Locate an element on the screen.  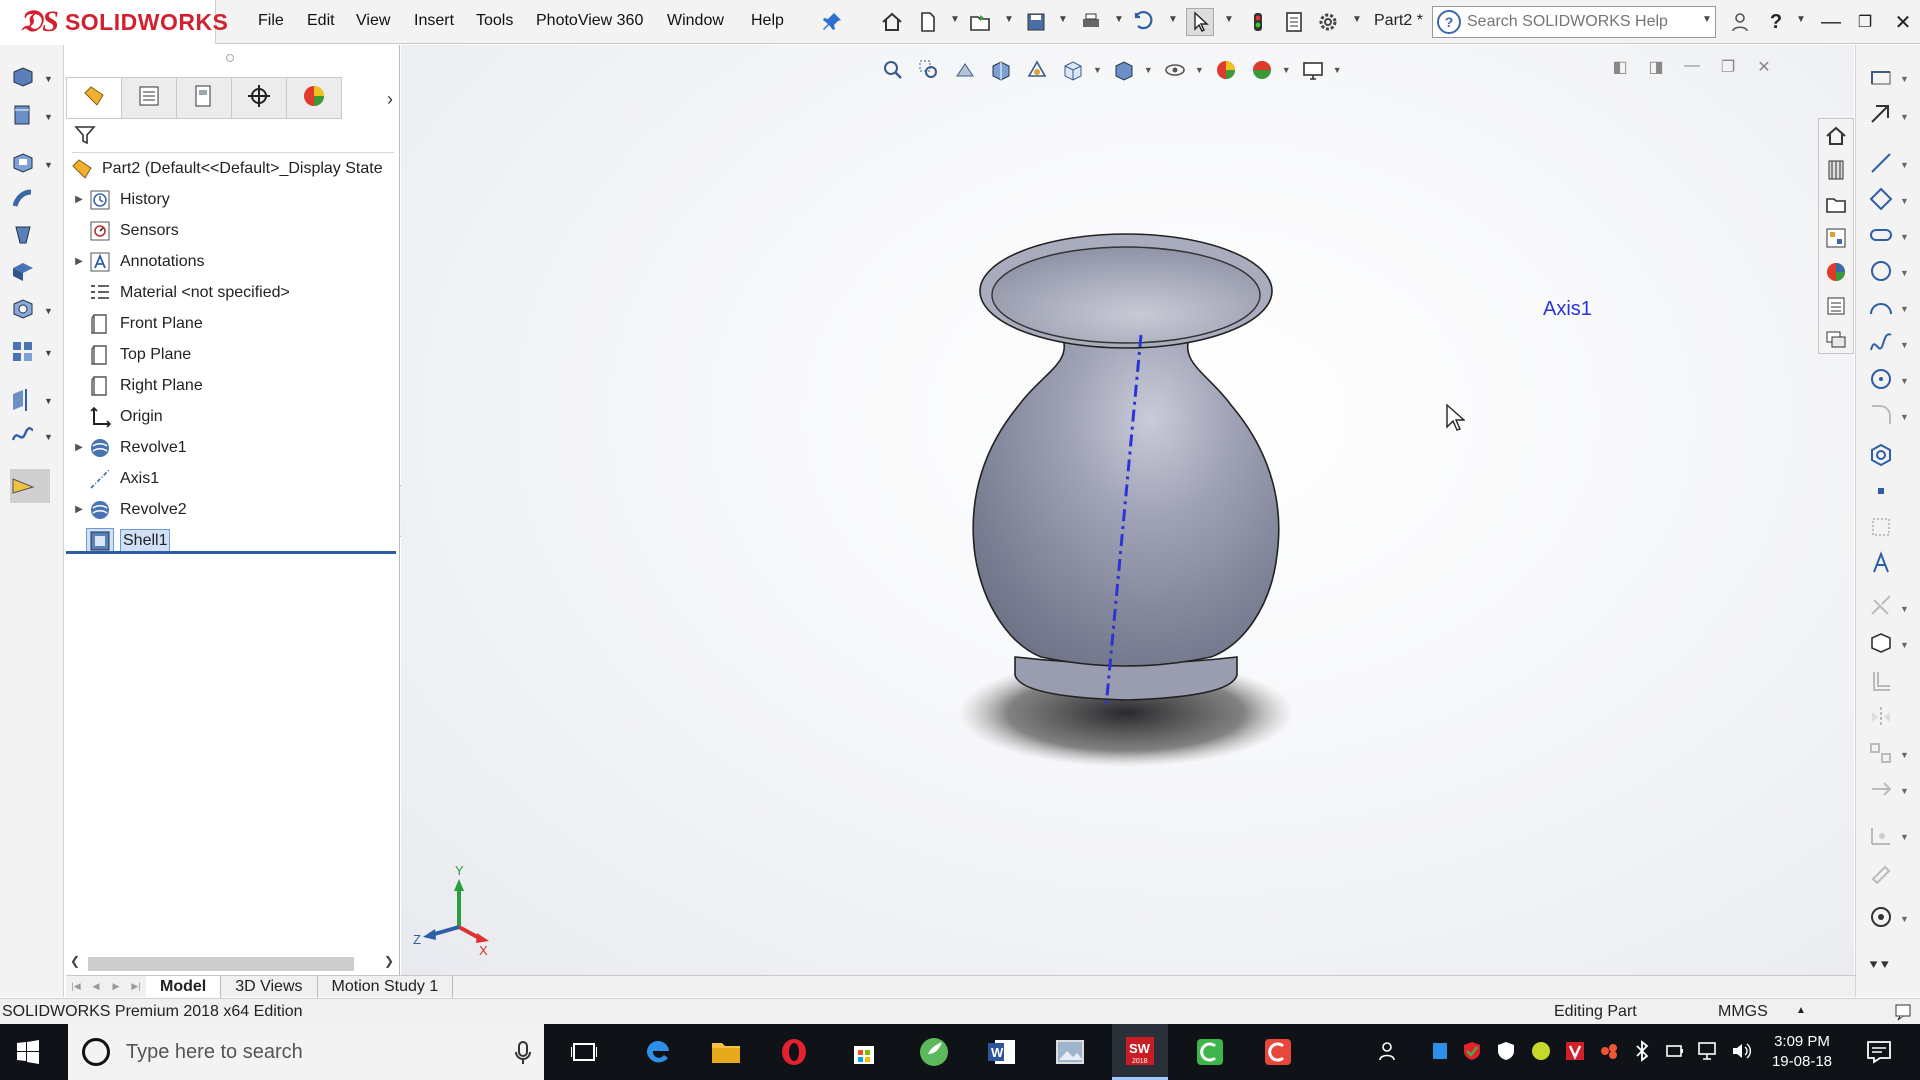
custom-properties-icon is located at coordinates (1836, 306).